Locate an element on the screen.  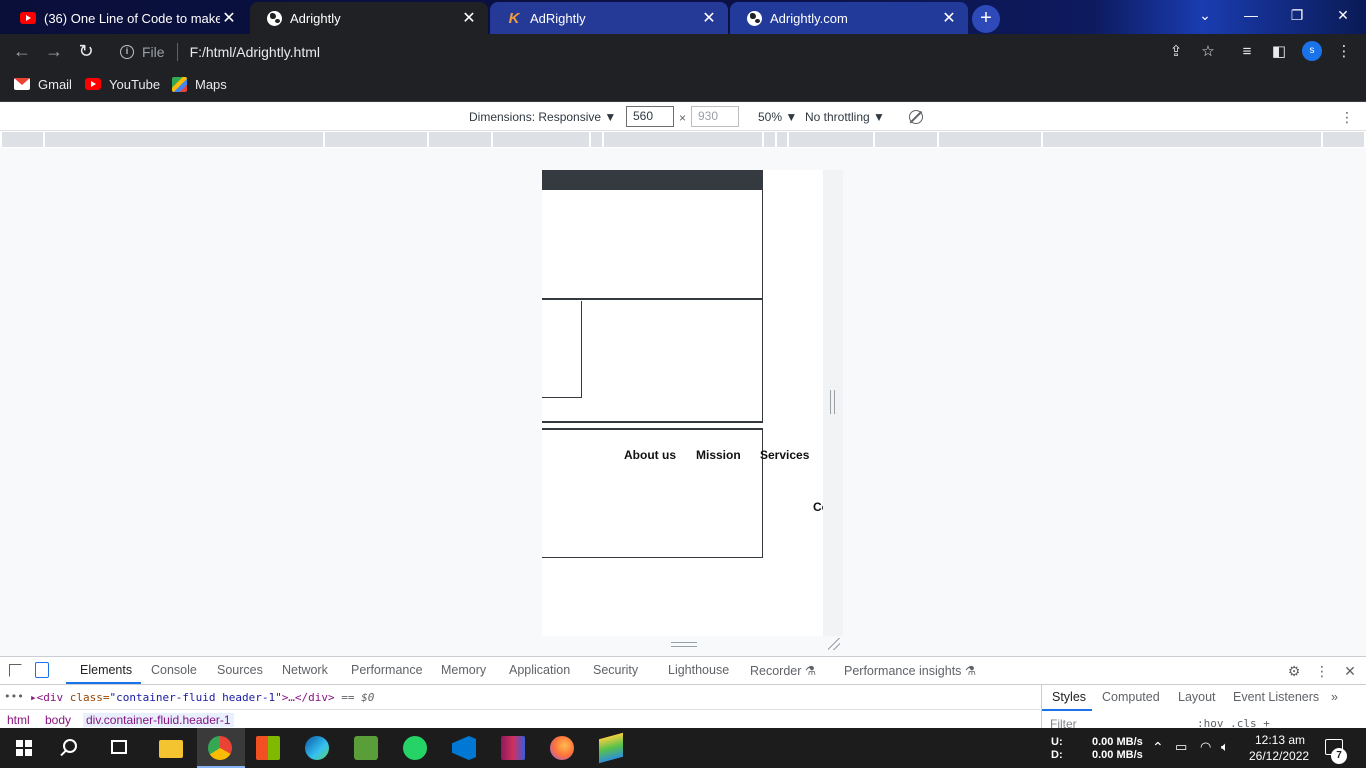
device-toggle-icon is located at coordinates (42, 670).